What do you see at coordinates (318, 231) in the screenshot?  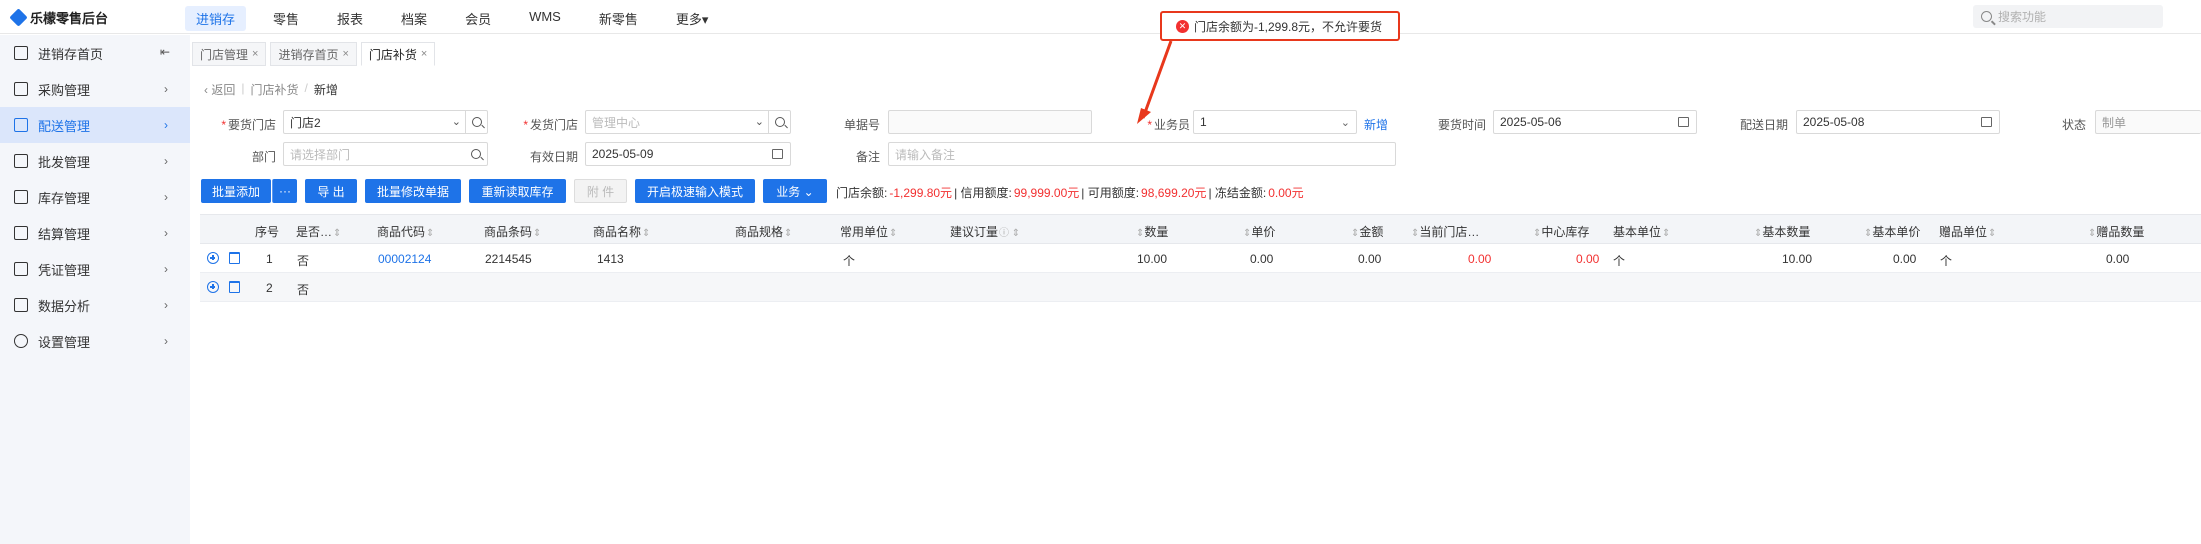 I see `th-flag: 是否…⇕` at bounding box center [318, 231].